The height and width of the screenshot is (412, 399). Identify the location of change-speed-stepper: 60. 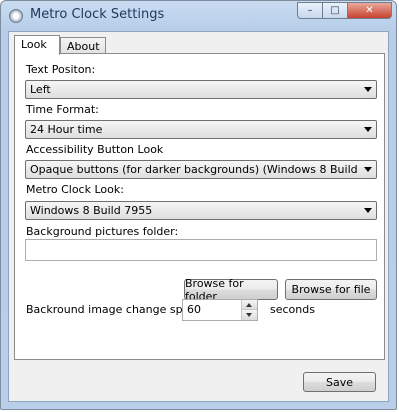
(220, 310).